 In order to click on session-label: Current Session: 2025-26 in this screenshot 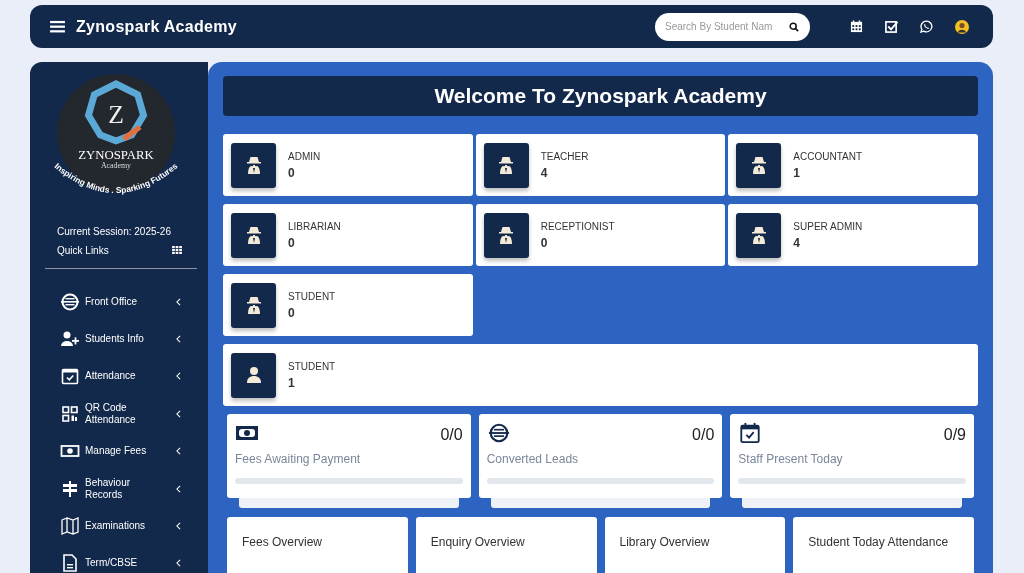, I will do `click(114, 231)`.